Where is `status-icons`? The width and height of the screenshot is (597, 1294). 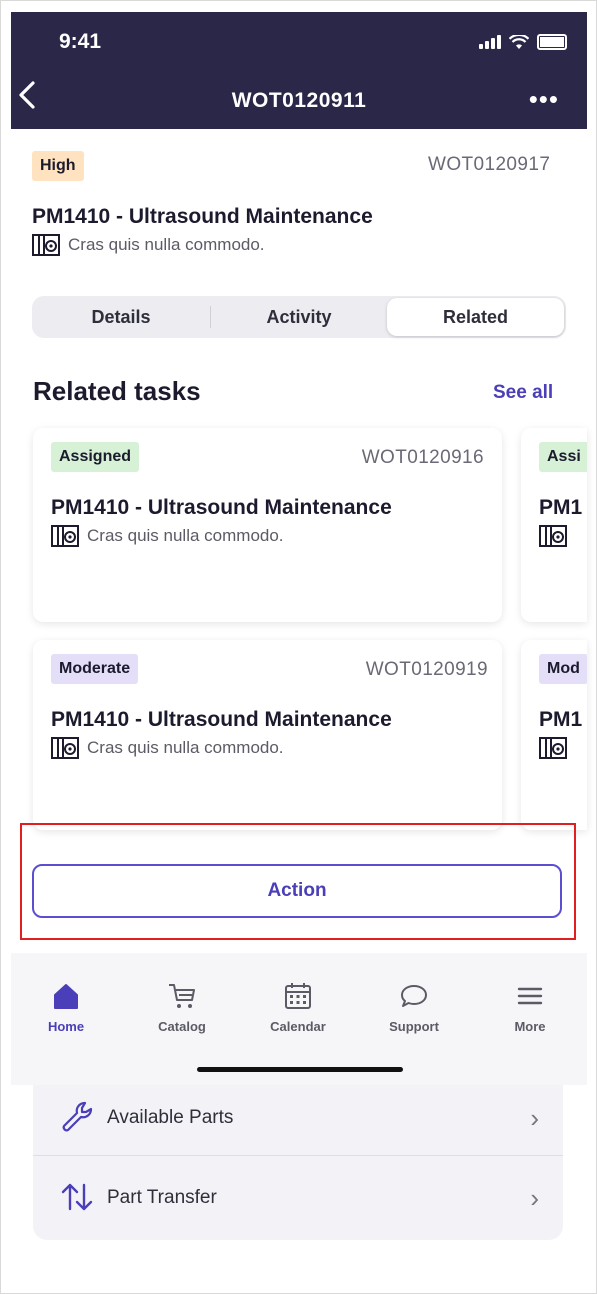 status-icons is located at coordinates (523, 42).